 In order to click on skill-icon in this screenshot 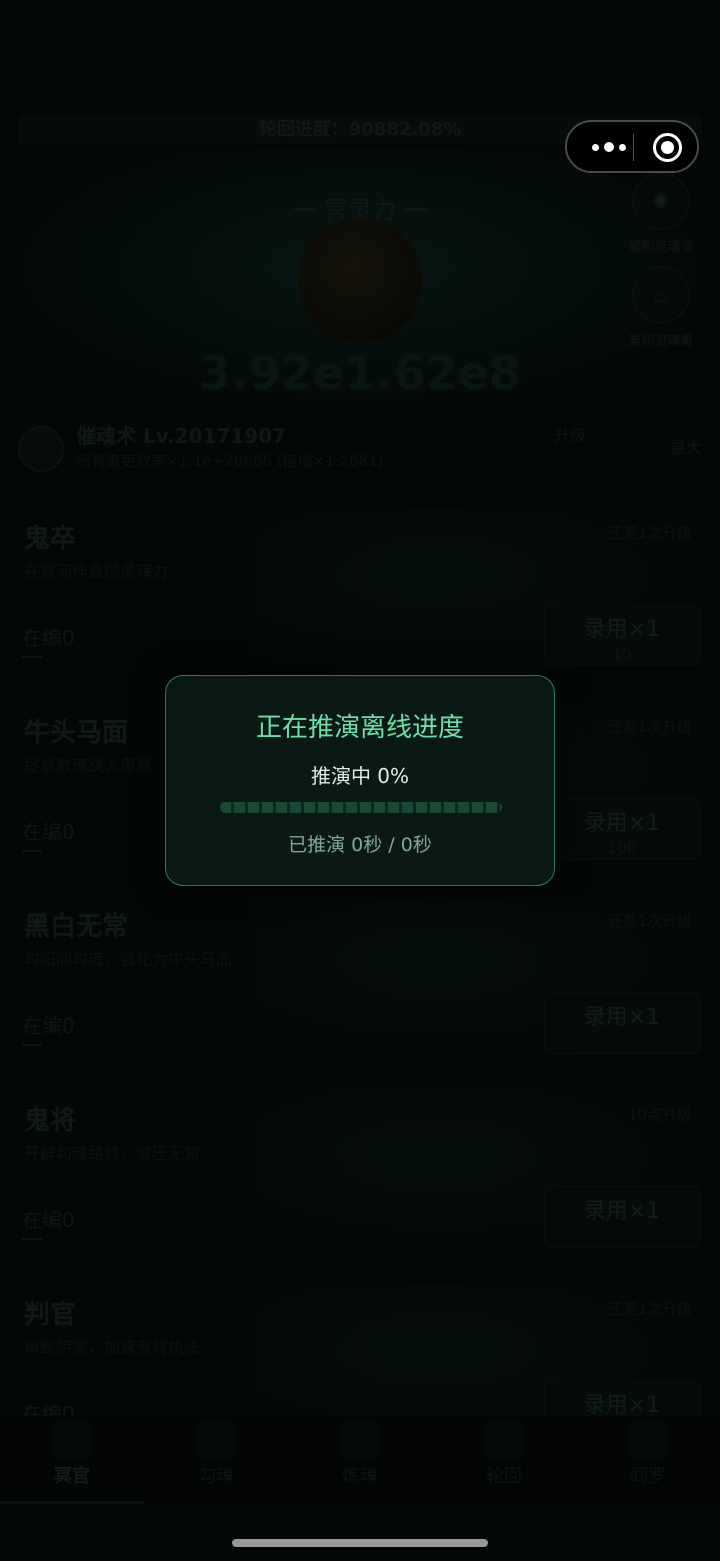, I will do `click(41, 449)`.